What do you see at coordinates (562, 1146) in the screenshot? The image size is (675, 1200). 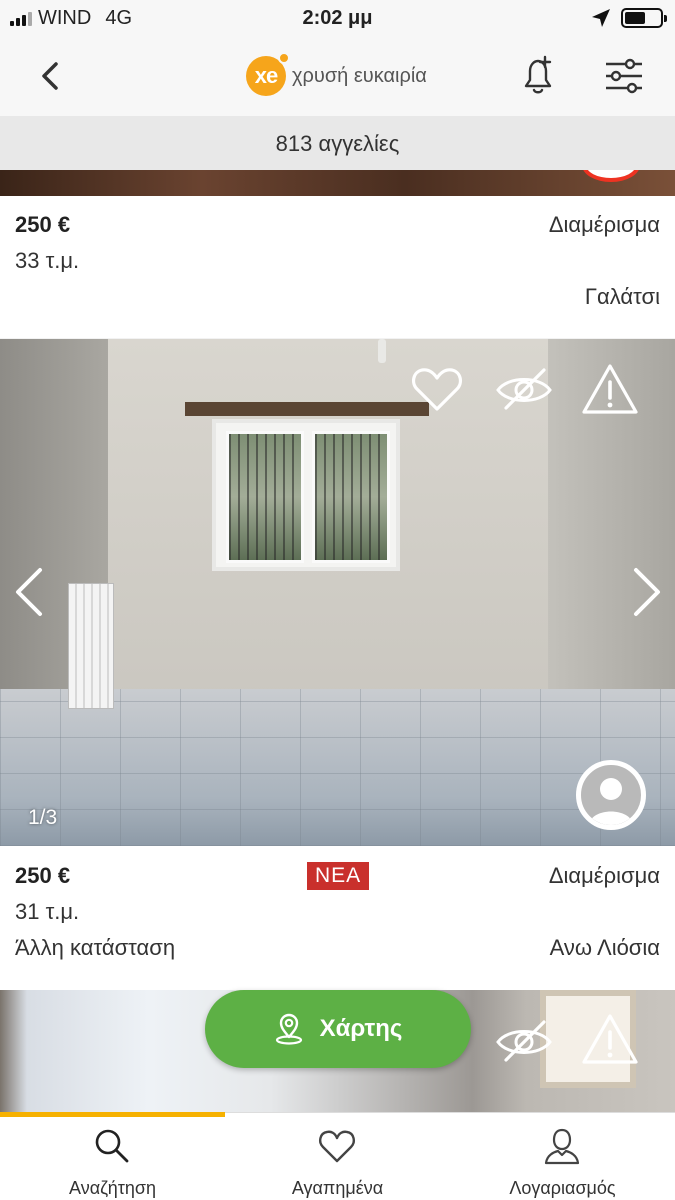 I see `user-icon` at bounding box center [562, 1146].